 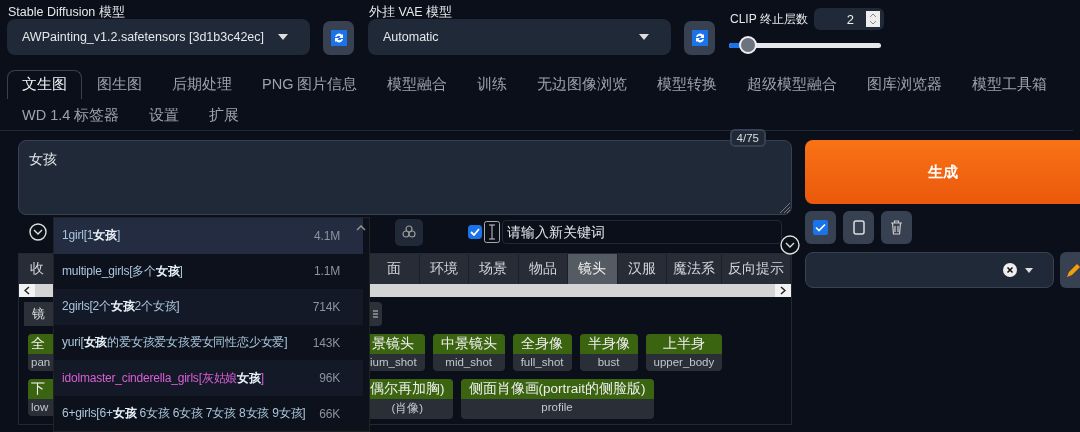 I want to click on copy-button, so click(x=858, y=227).